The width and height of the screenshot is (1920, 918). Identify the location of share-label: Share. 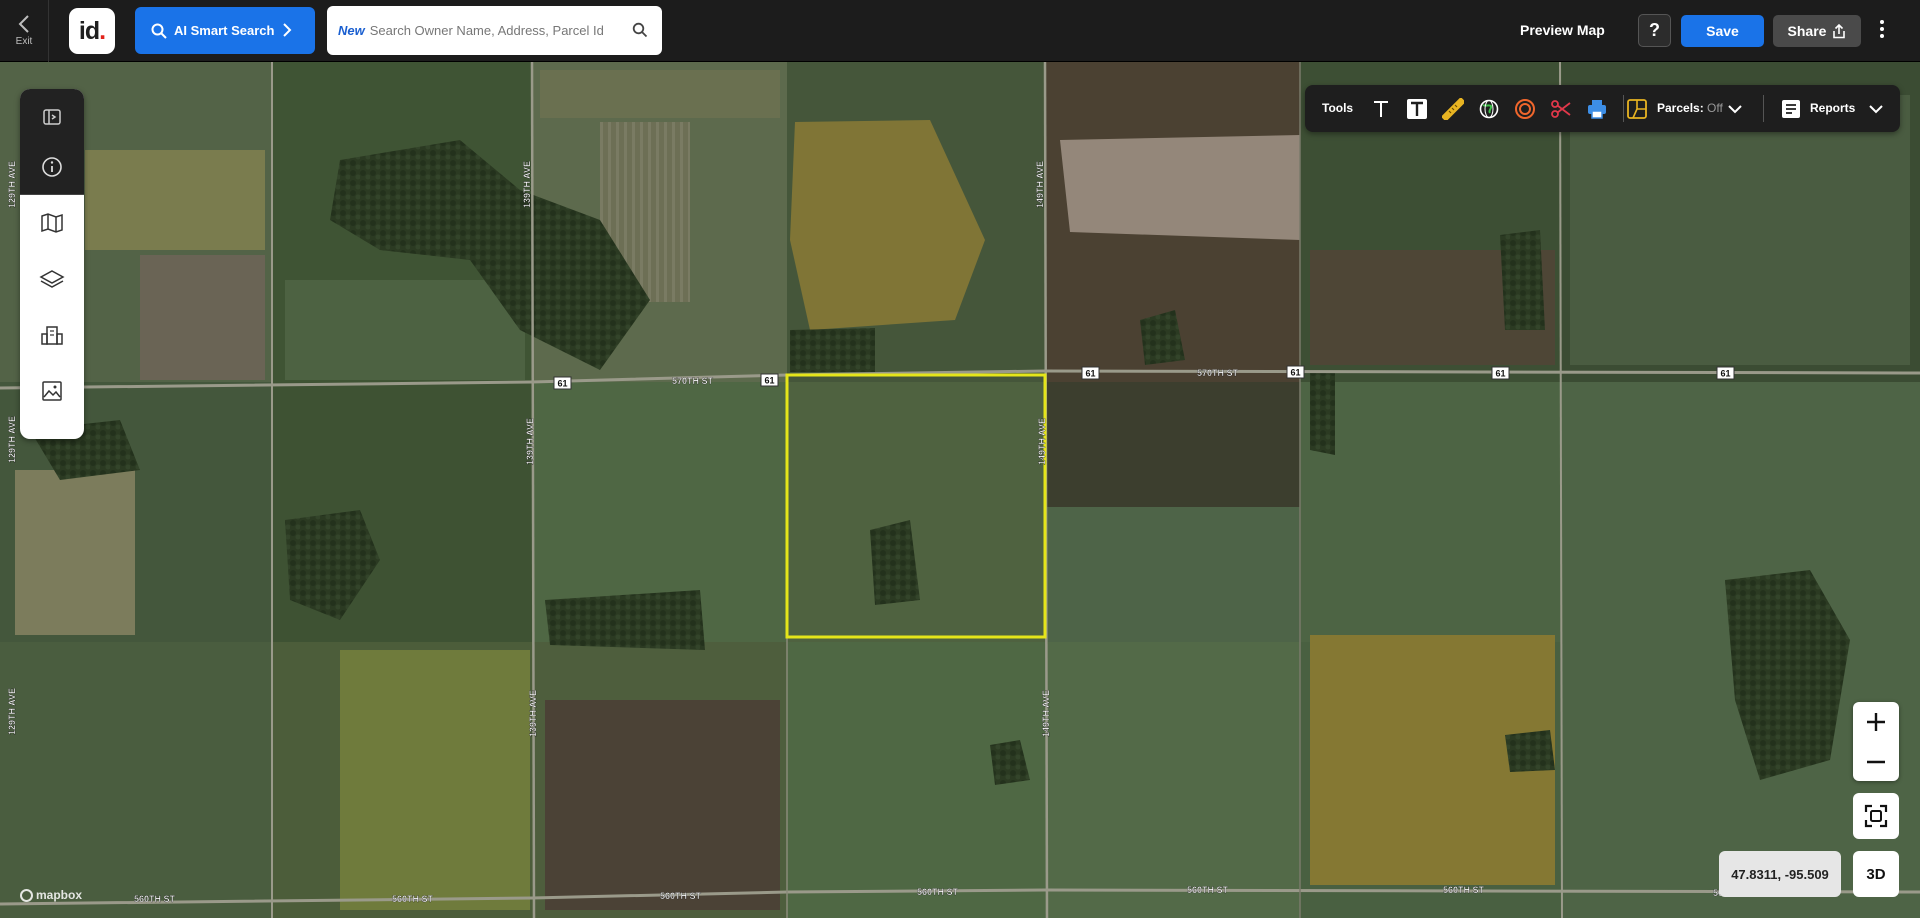
(1807, 31).